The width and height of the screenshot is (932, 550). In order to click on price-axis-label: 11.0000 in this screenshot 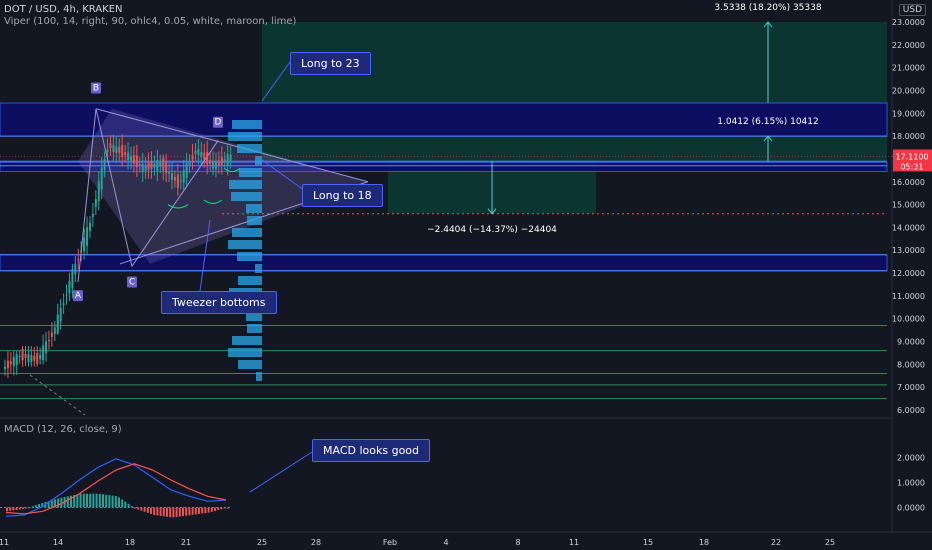, I will do `click(908, 296)`.